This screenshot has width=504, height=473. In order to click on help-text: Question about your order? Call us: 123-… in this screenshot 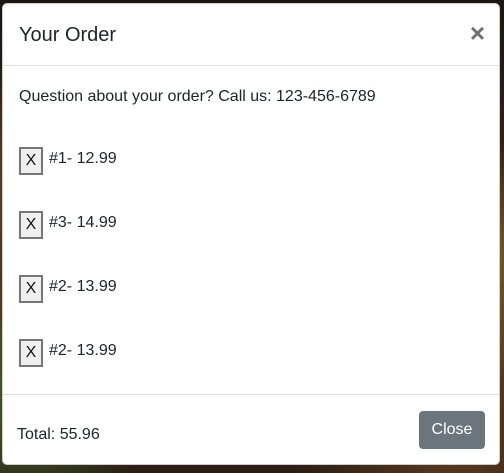, I will do `click(197, 96)`.